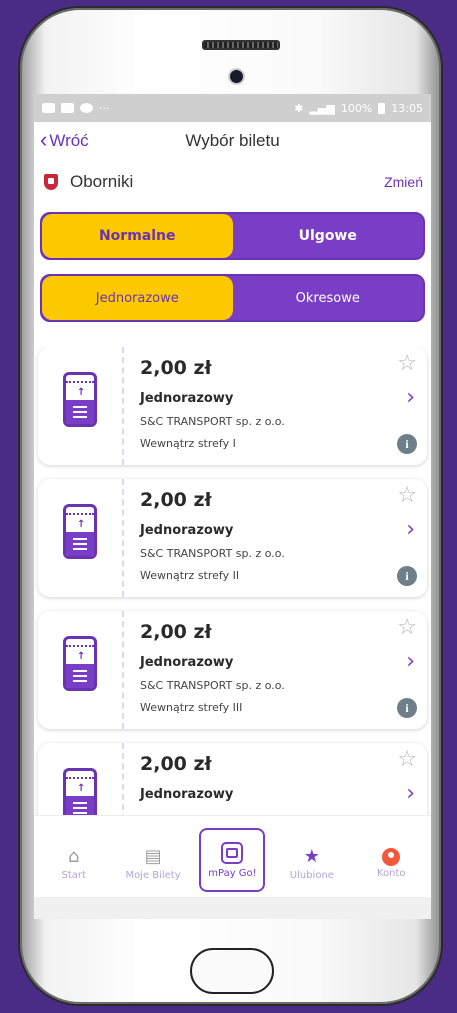 This screenshot has width=457, height=1013. I want to click on period-option-single: Jednorazowe, so click(137, 298).